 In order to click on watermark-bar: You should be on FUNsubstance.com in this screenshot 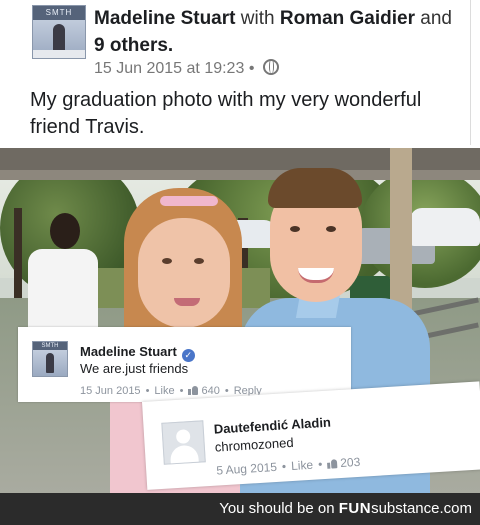, I will do `click(240, 509)`.